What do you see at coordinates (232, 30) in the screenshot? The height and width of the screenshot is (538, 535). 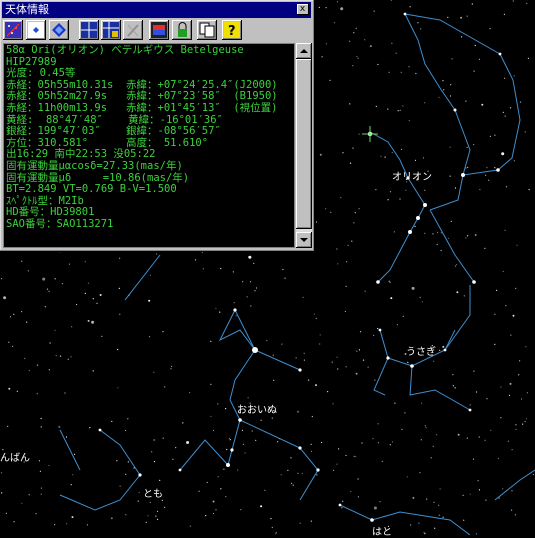 I see `help-button: ?` at bounding box center [232, 30].